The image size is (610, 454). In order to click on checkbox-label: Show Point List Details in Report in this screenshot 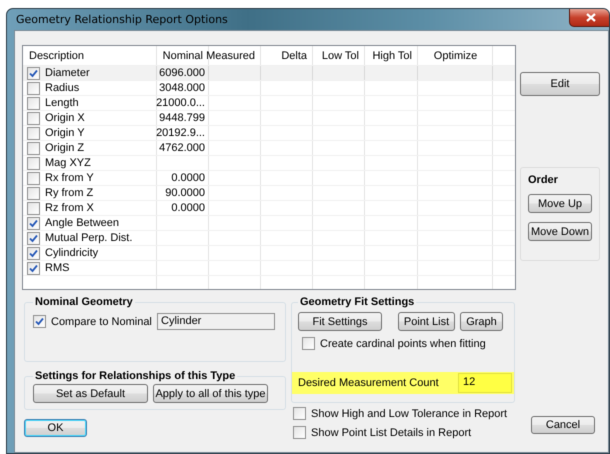, I will do `click(391, 432)`.